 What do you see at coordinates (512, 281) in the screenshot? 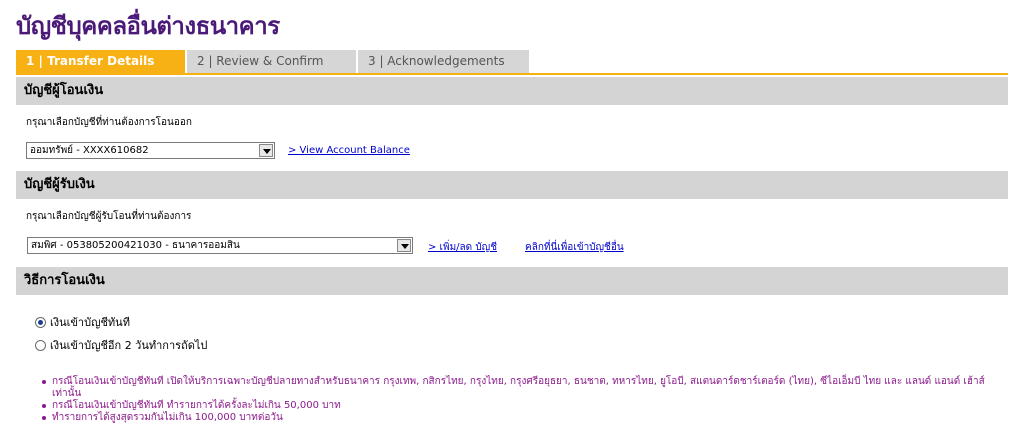
I see `transfer-method-header: วิธีการโอนเงิน` at bounding box center [512, 281].